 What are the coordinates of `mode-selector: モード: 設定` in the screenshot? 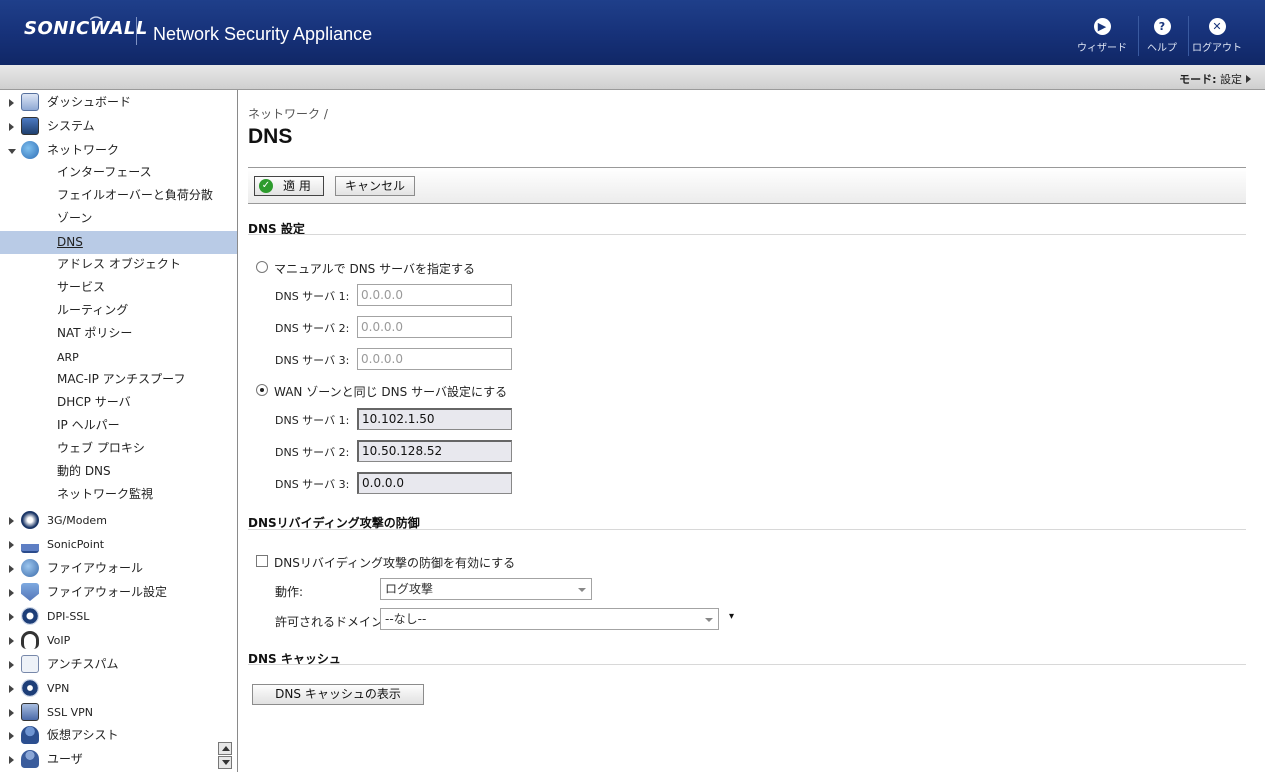 It's located at (1215, 79).